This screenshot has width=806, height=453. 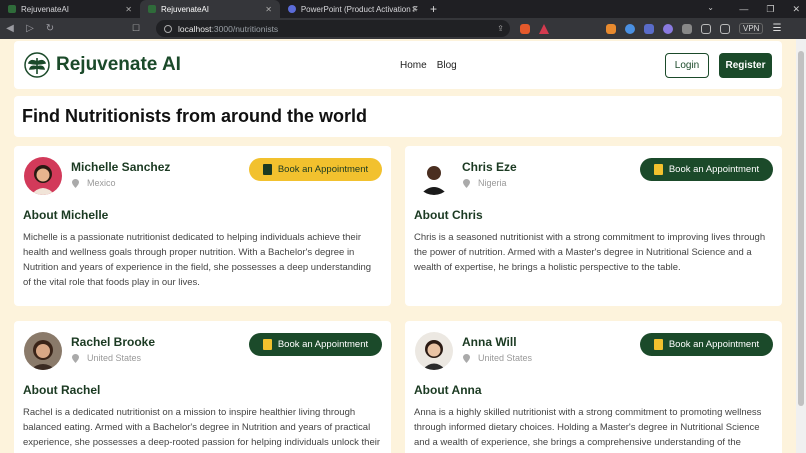 What do you see at coordinates (500, 28) in the screenshot?
I see `share-icon: ⇪` at bounding box center [500, 28].